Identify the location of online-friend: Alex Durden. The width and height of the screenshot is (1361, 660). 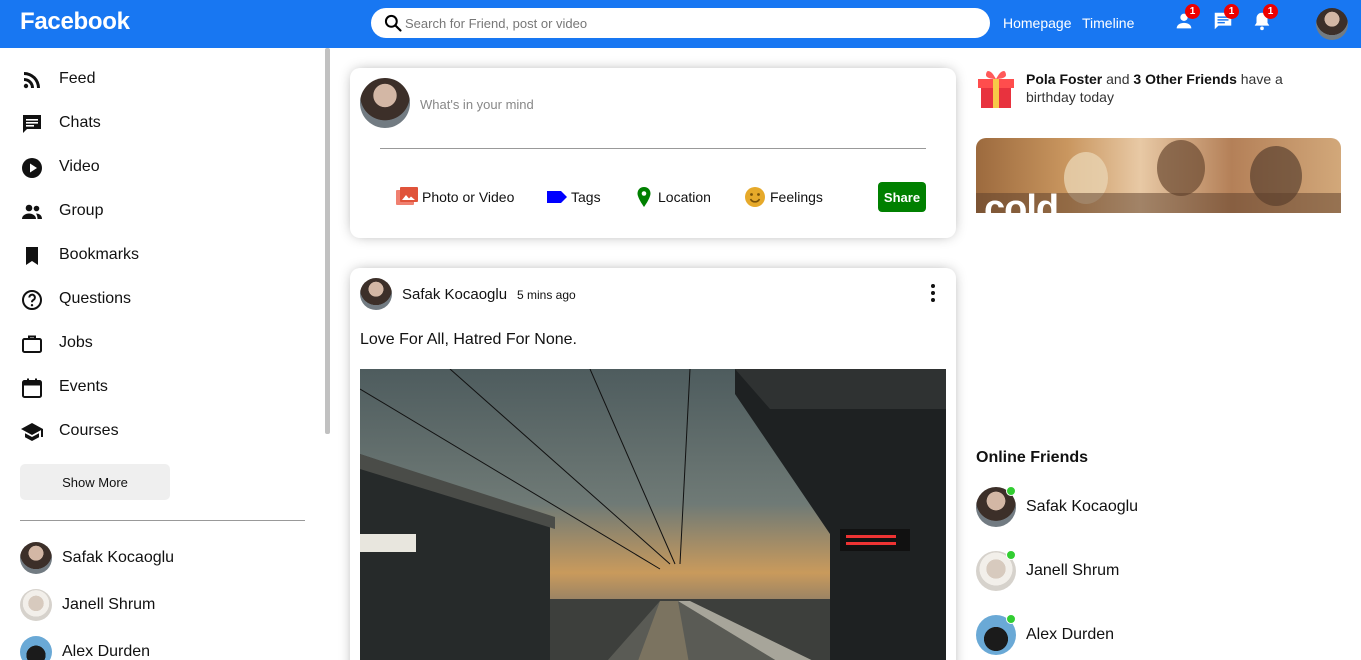
(1126, 634).